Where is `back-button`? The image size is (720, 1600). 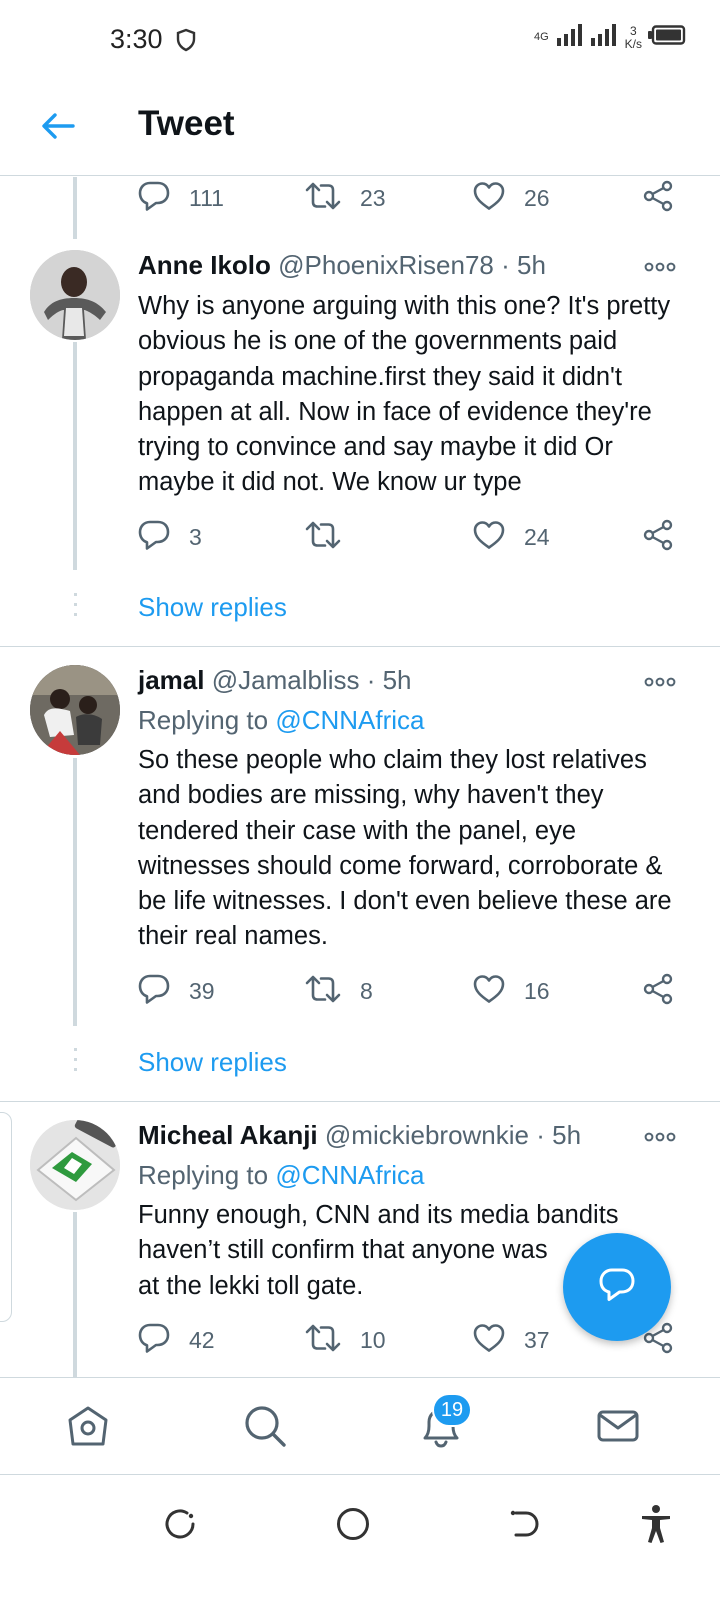
back-button is located at coordinates (58, 128).